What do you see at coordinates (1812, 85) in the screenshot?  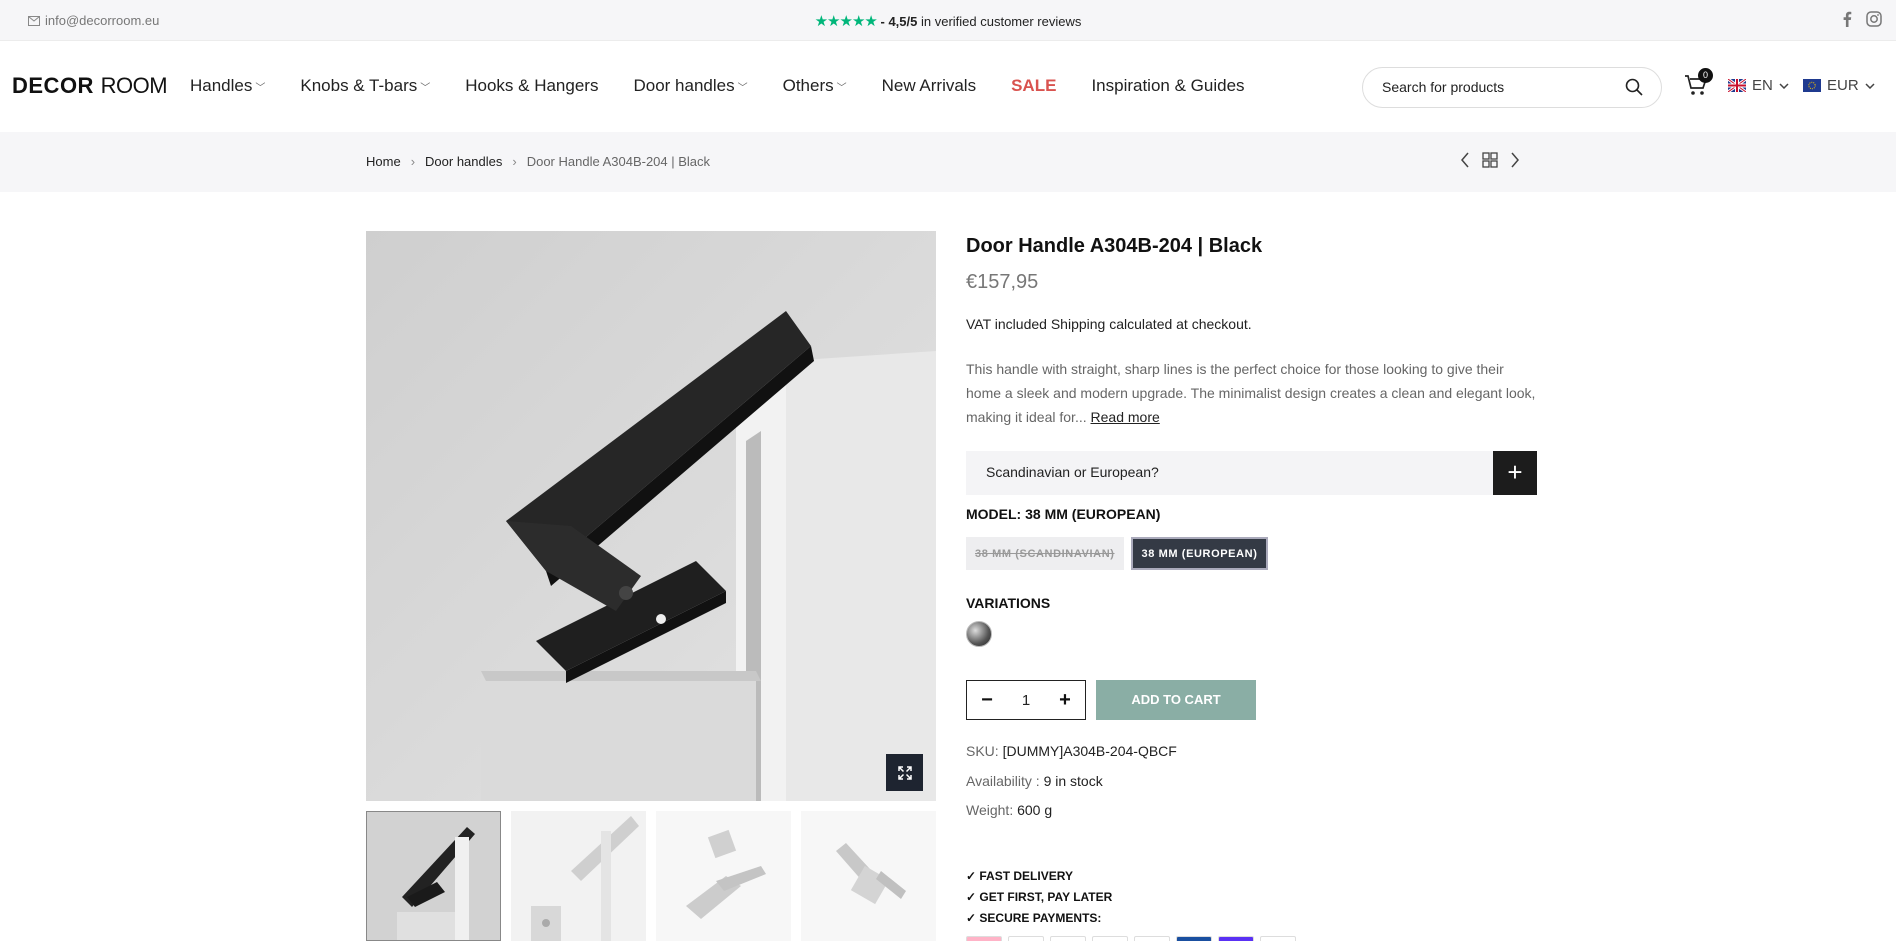 I see `eu-flag-icon` at bounding box center [1812, 85].